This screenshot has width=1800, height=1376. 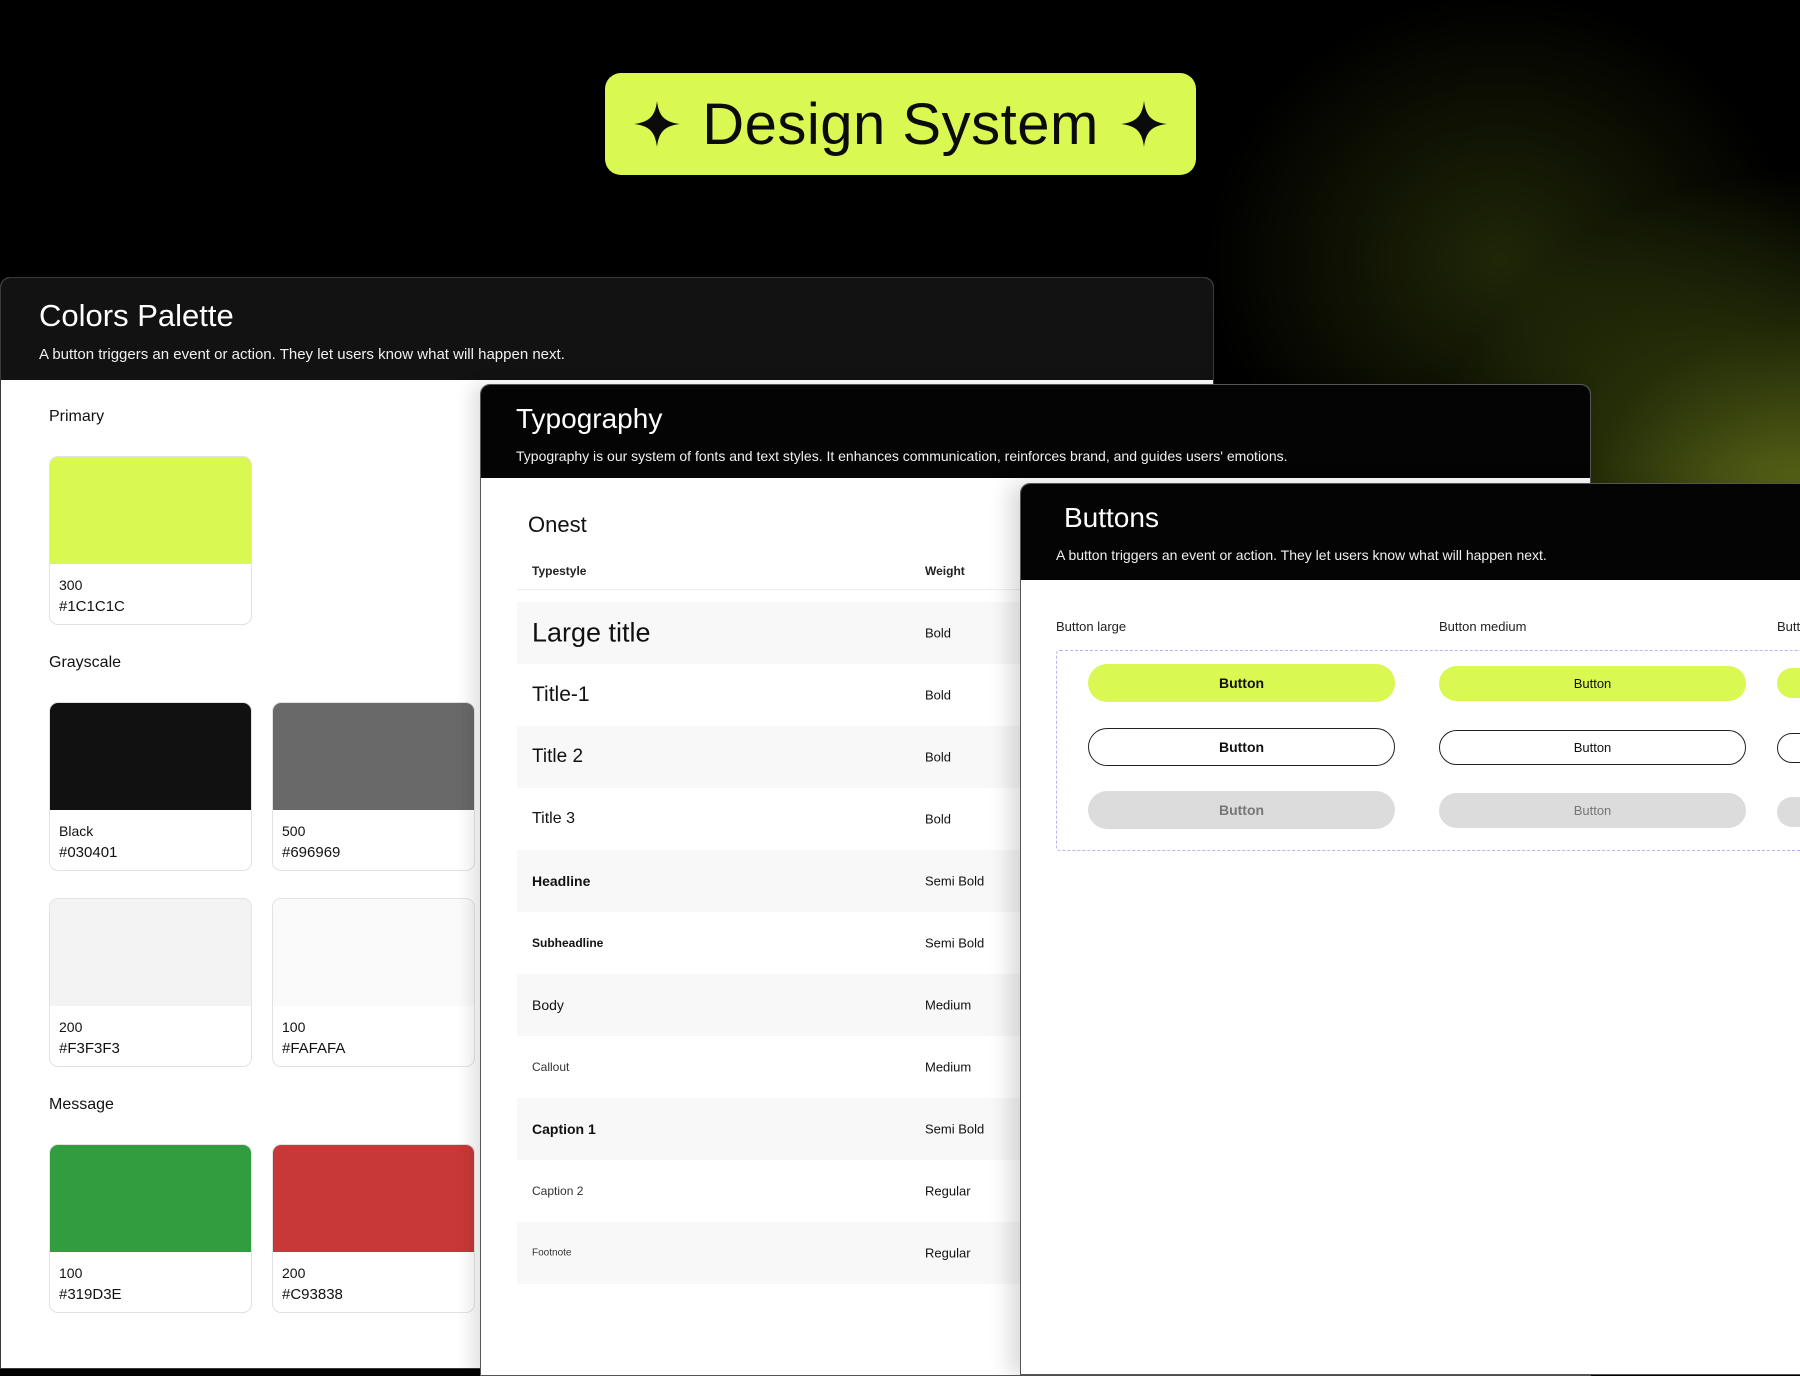 I want to click on swatch-name: 300, so click(x=71, y=585).